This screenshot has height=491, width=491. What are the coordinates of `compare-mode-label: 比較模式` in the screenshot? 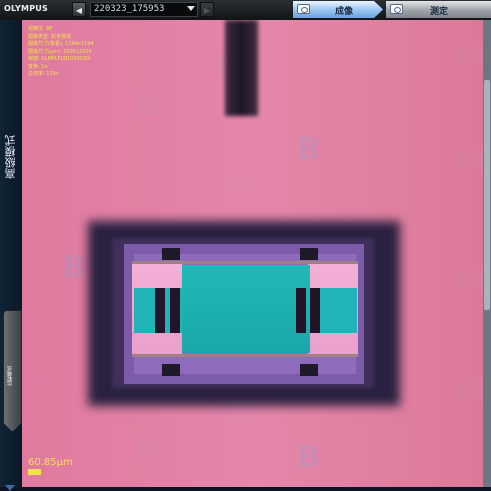 It's located at (10, 376).